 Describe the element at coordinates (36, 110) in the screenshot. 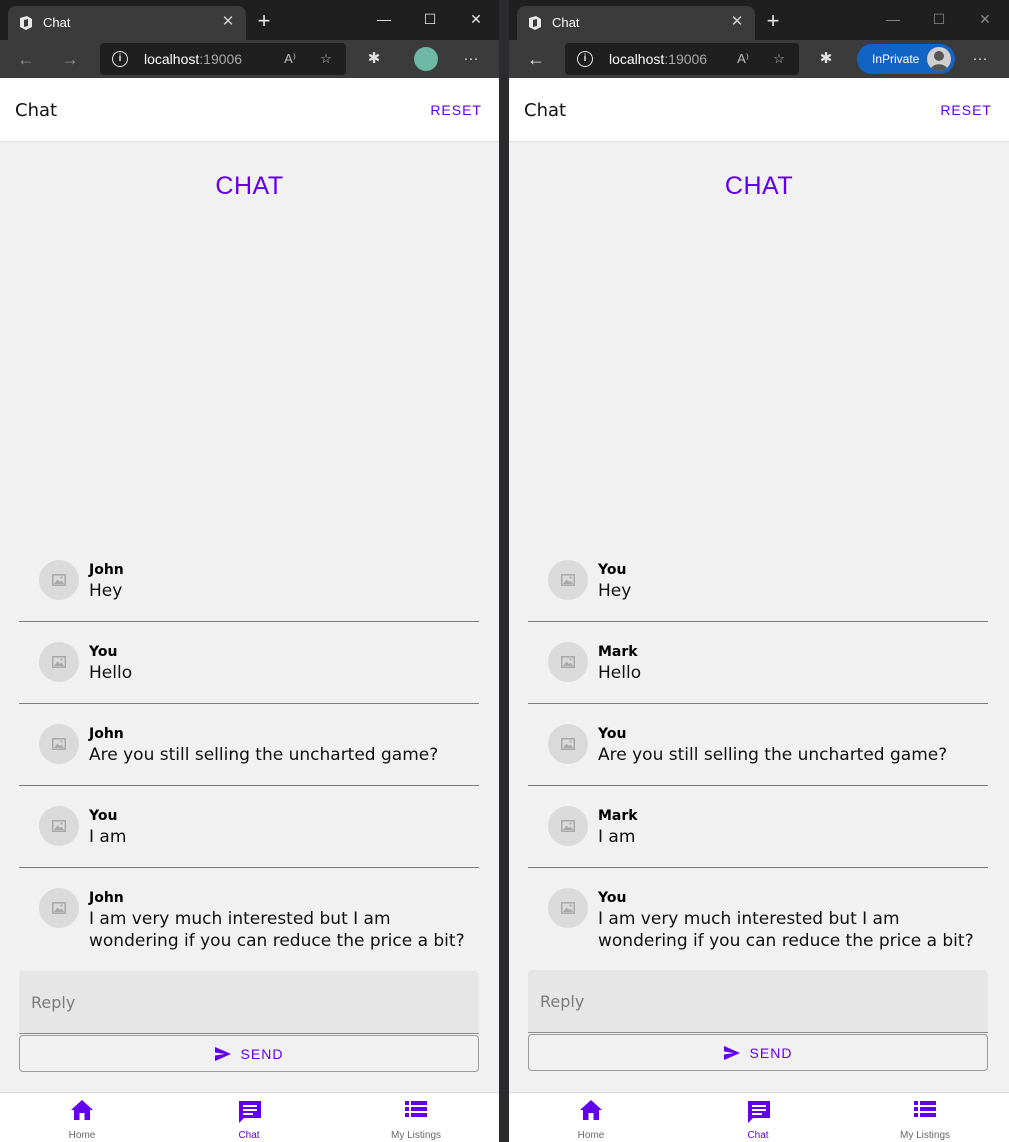

I see `app-bar-title: Chat` at that location.